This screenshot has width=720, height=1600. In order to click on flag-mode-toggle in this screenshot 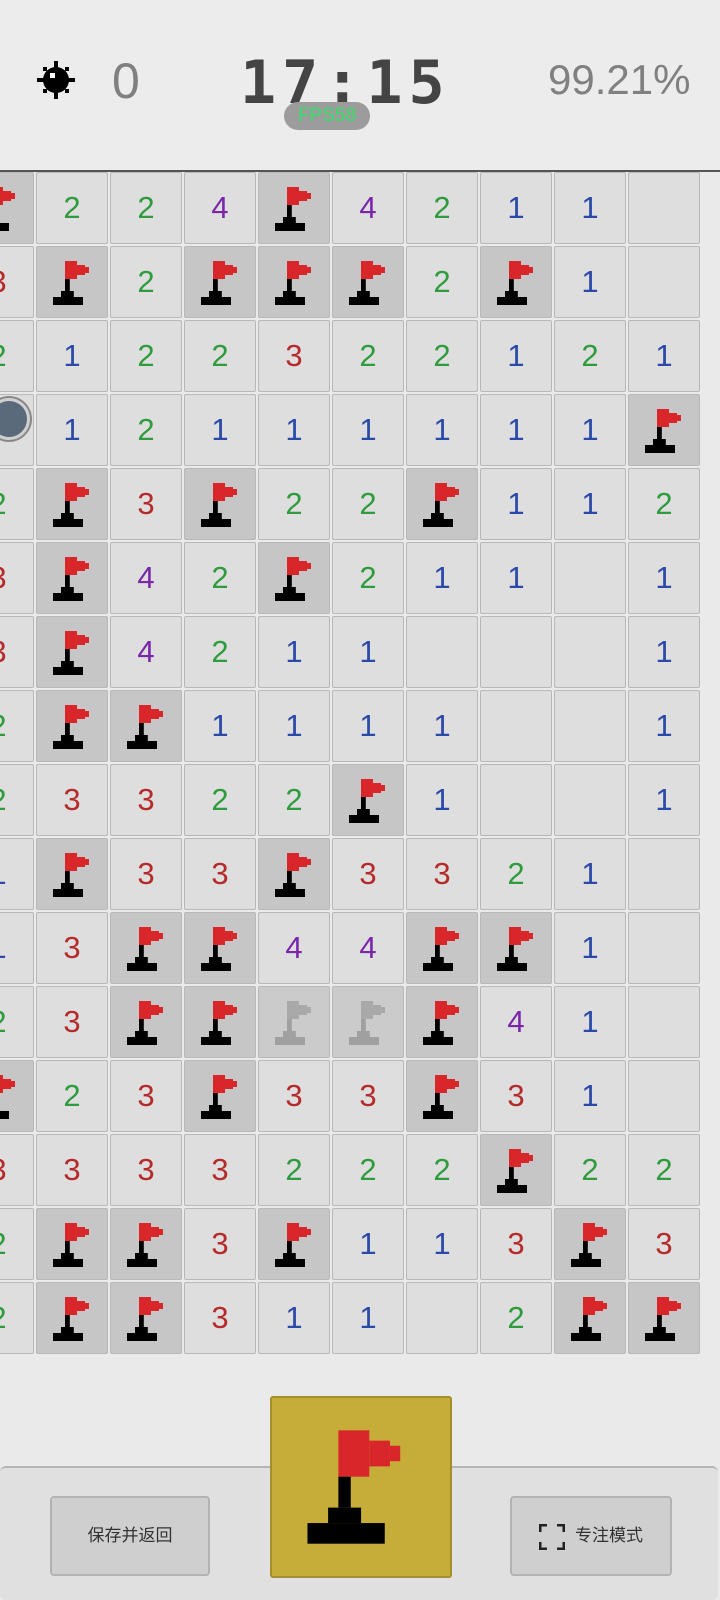, I will do `click(361, 1487)`.